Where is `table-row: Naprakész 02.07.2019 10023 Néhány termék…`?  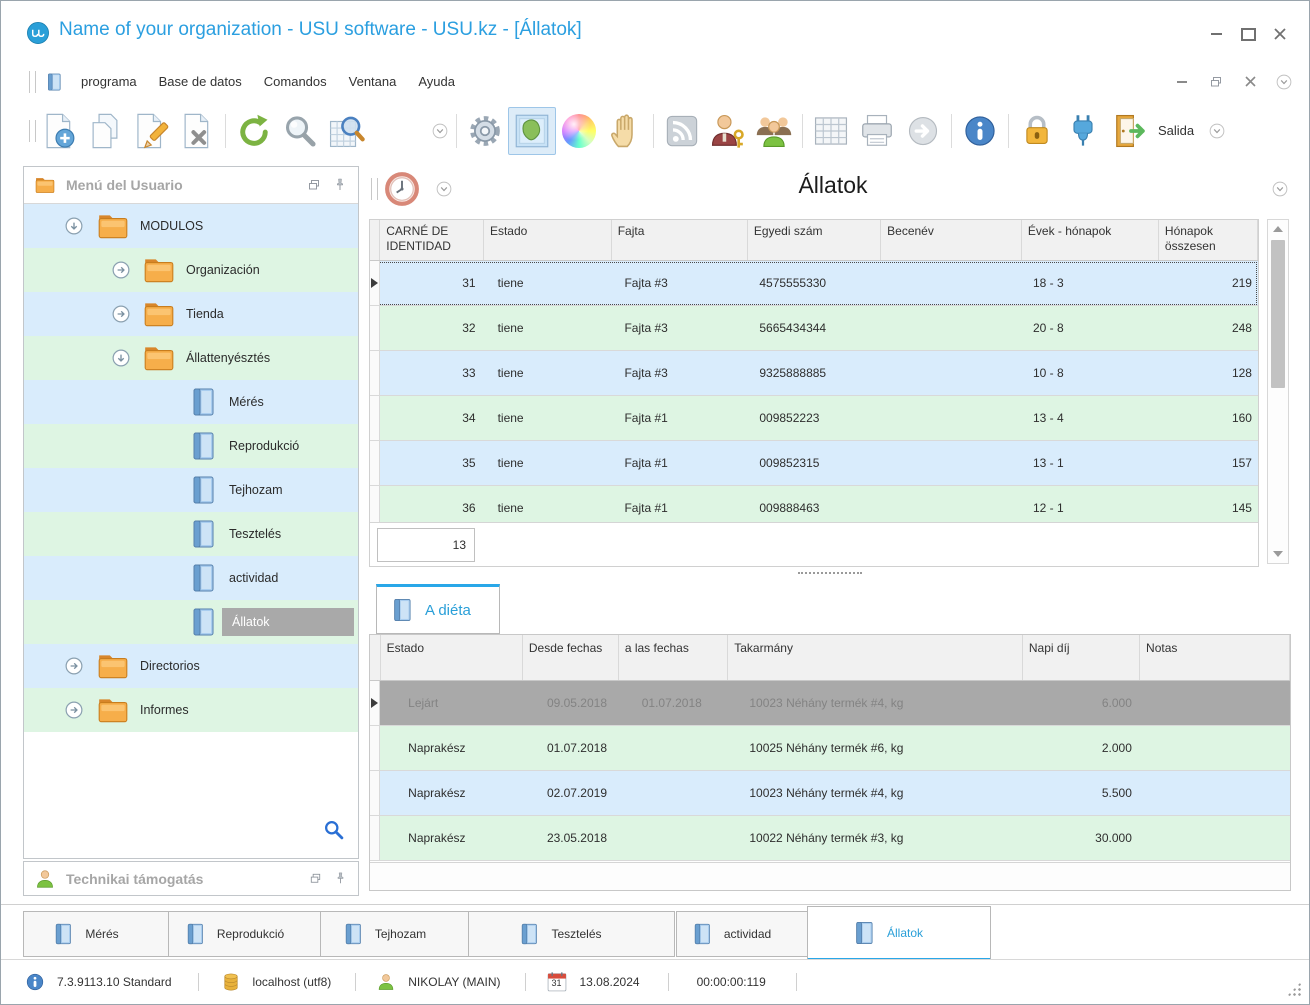
table-row: Naprakész 02.07.2019 10023 Néhány termék… is located at coordinates (830, 793).